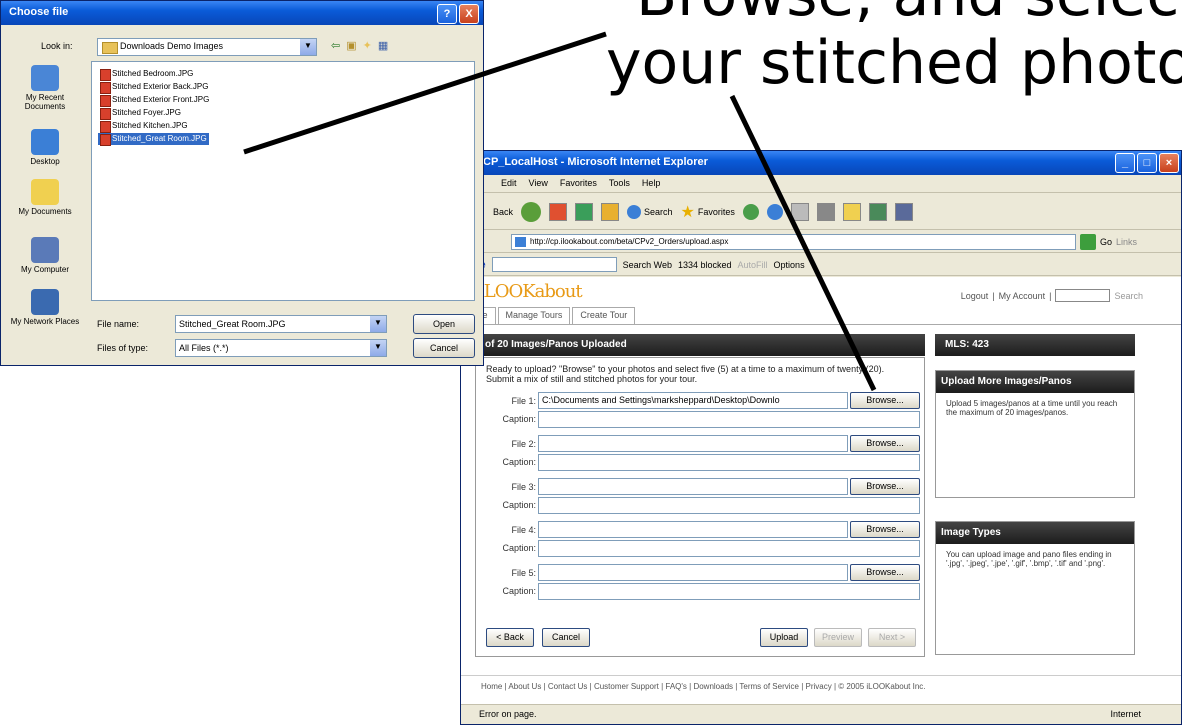  What do you see at coordinates (604, 315) in the screenshot?
I see `tab-create-tour: Create Tour` at bounding box center [604, 315].